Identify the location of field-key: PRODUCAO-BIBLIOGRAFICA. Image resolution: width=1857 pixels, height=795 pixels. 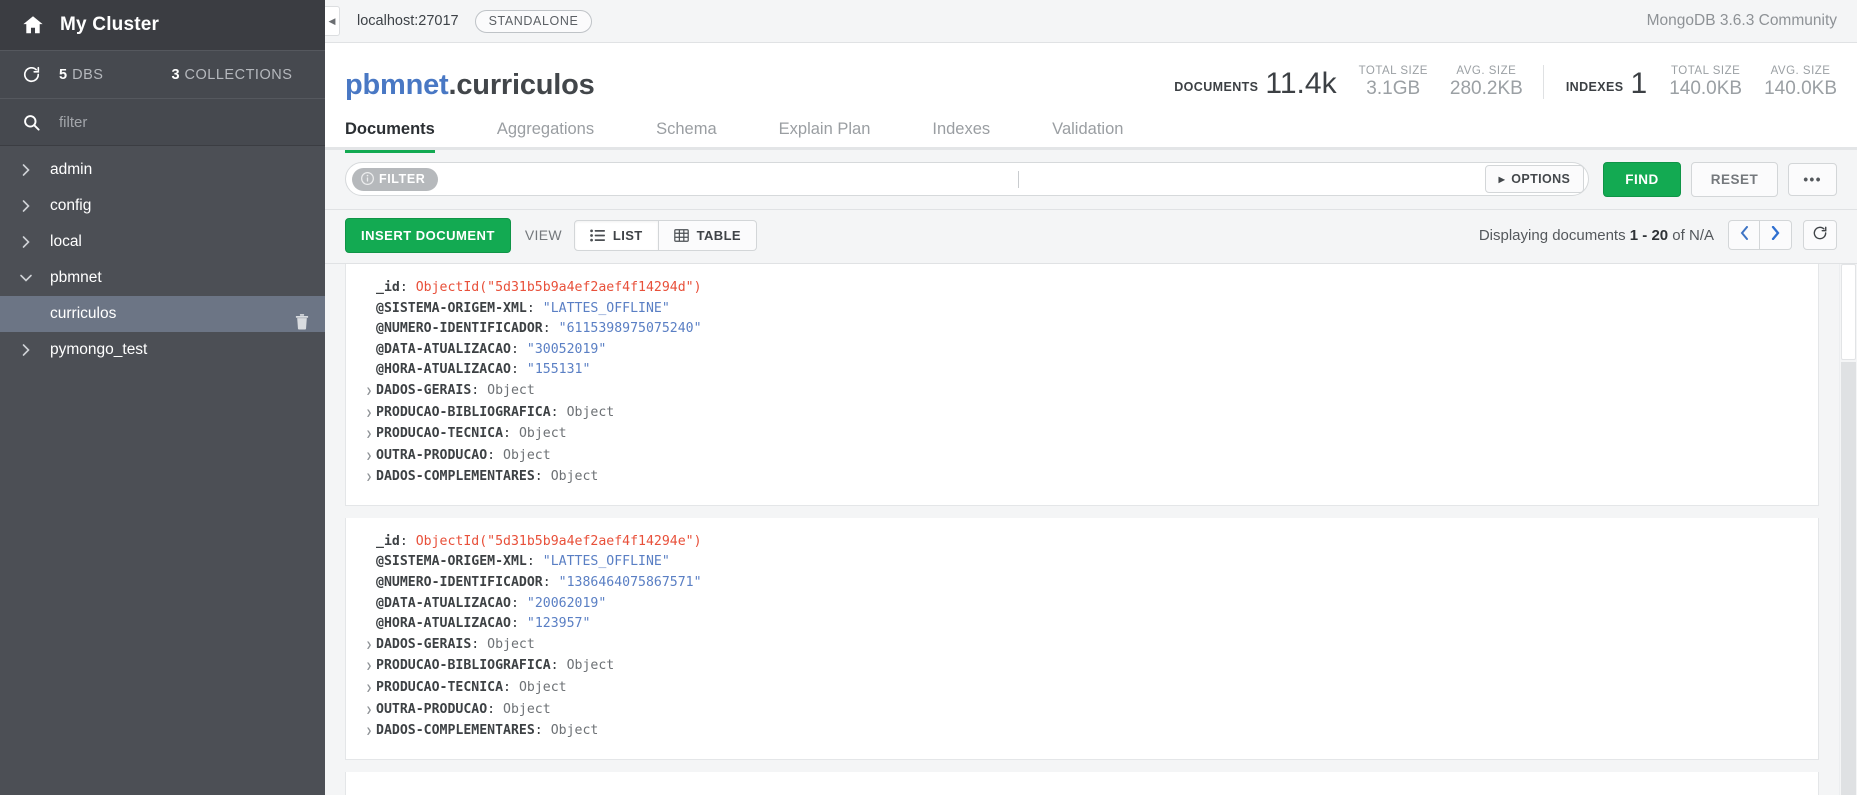
(463, 412).